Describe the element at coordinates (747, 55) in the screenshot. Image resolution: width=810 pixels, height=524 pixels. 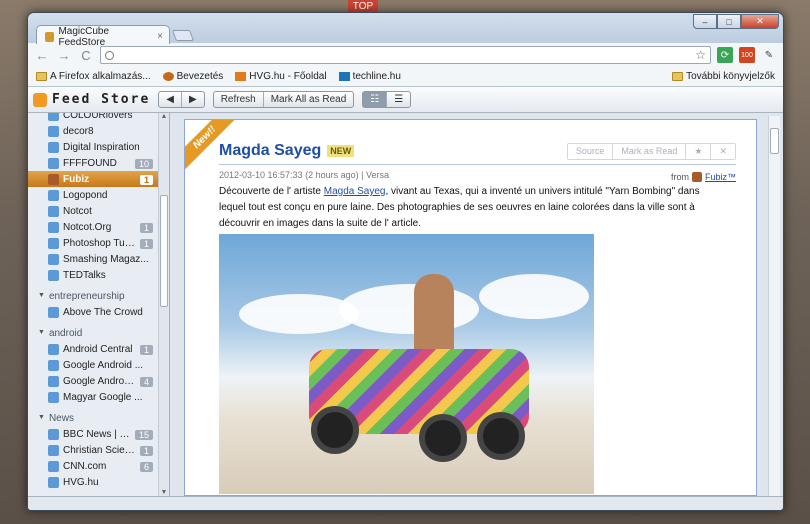
I see `extension-badge-icon: 100` at that location.